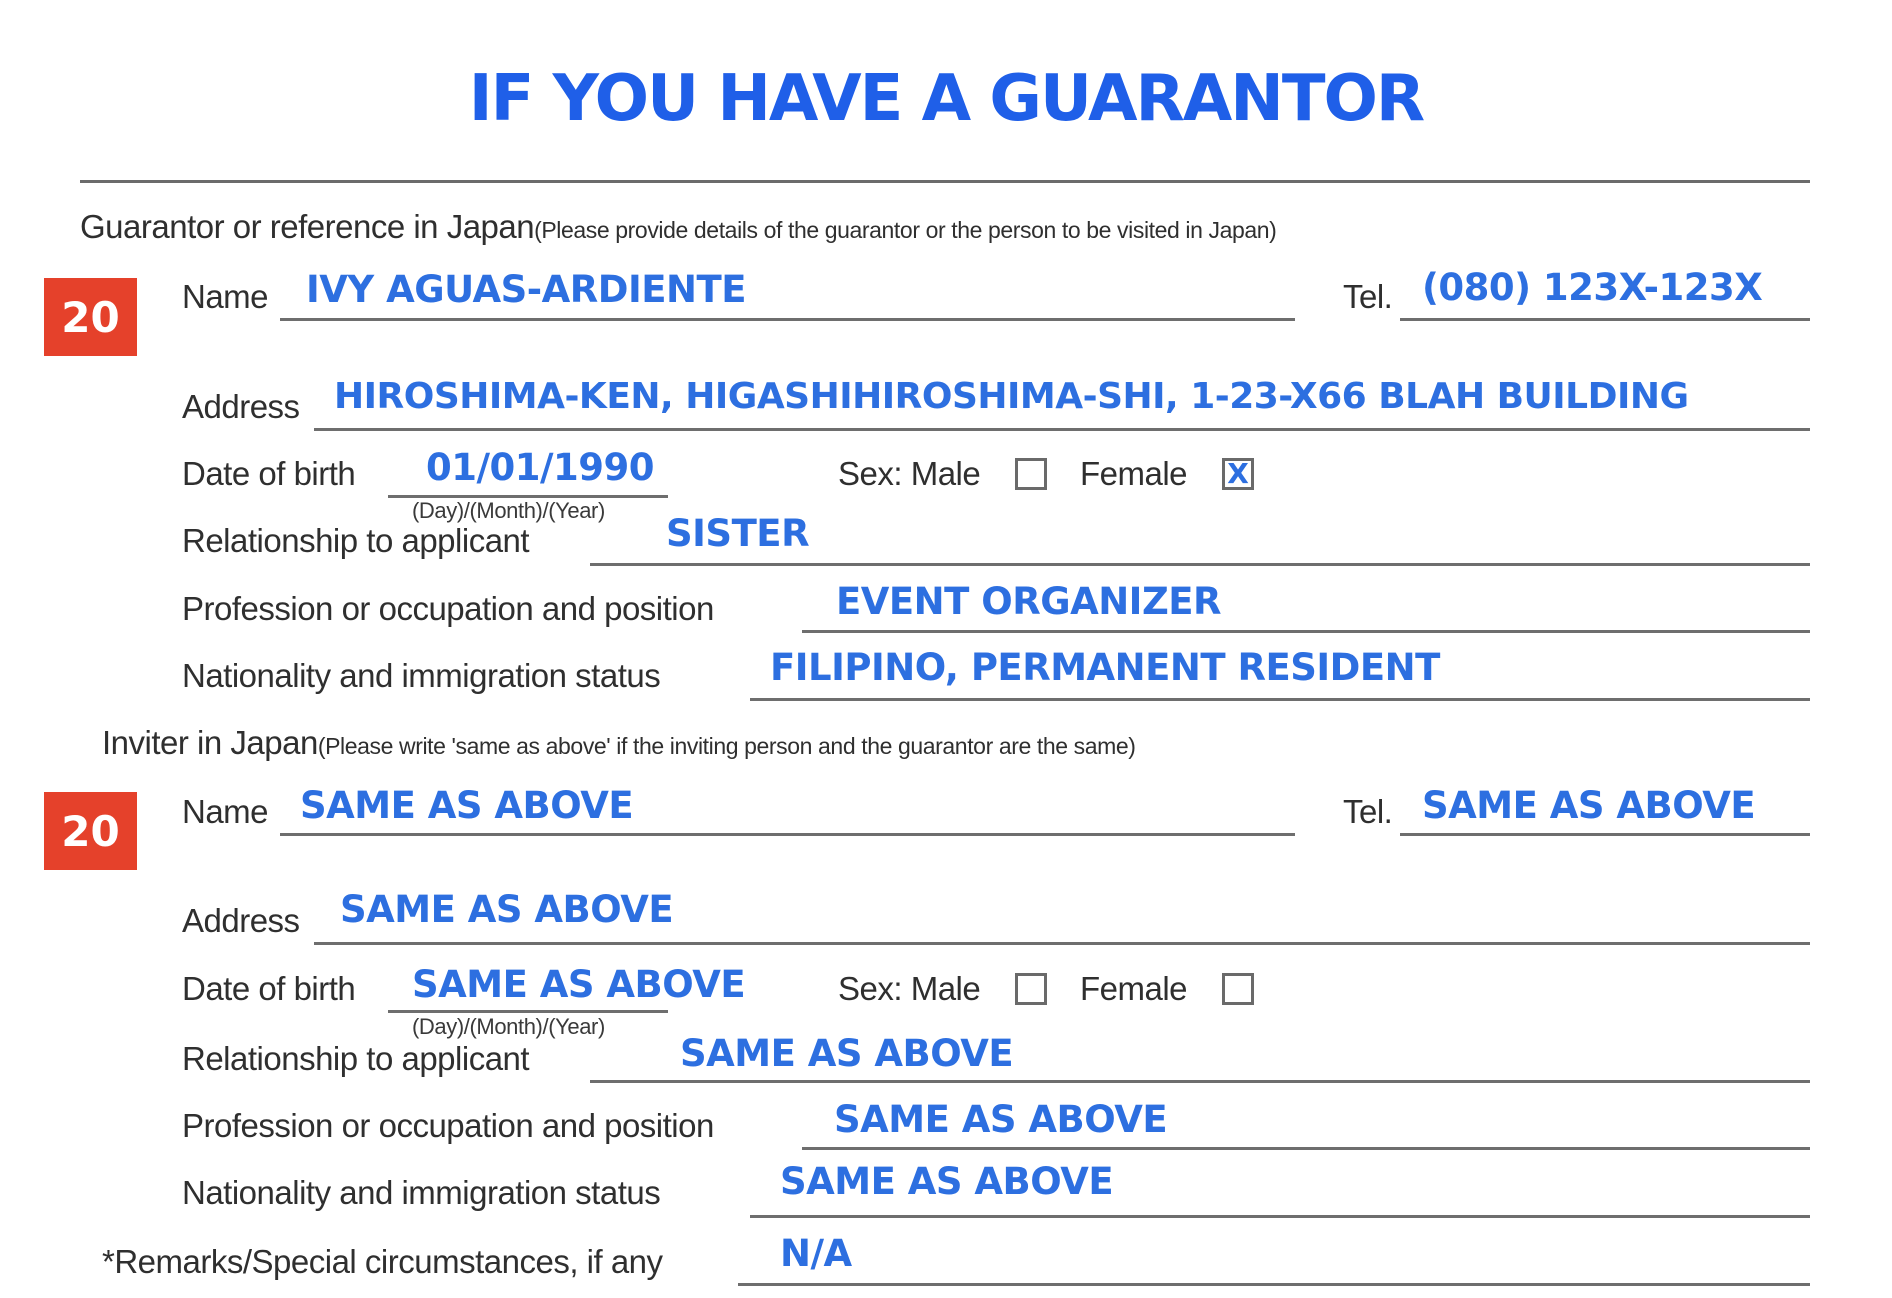  Describe the element at coordinates (210, 742) in the screenshot. I see `inviter-section-label: Inviter in Japan` at that location.